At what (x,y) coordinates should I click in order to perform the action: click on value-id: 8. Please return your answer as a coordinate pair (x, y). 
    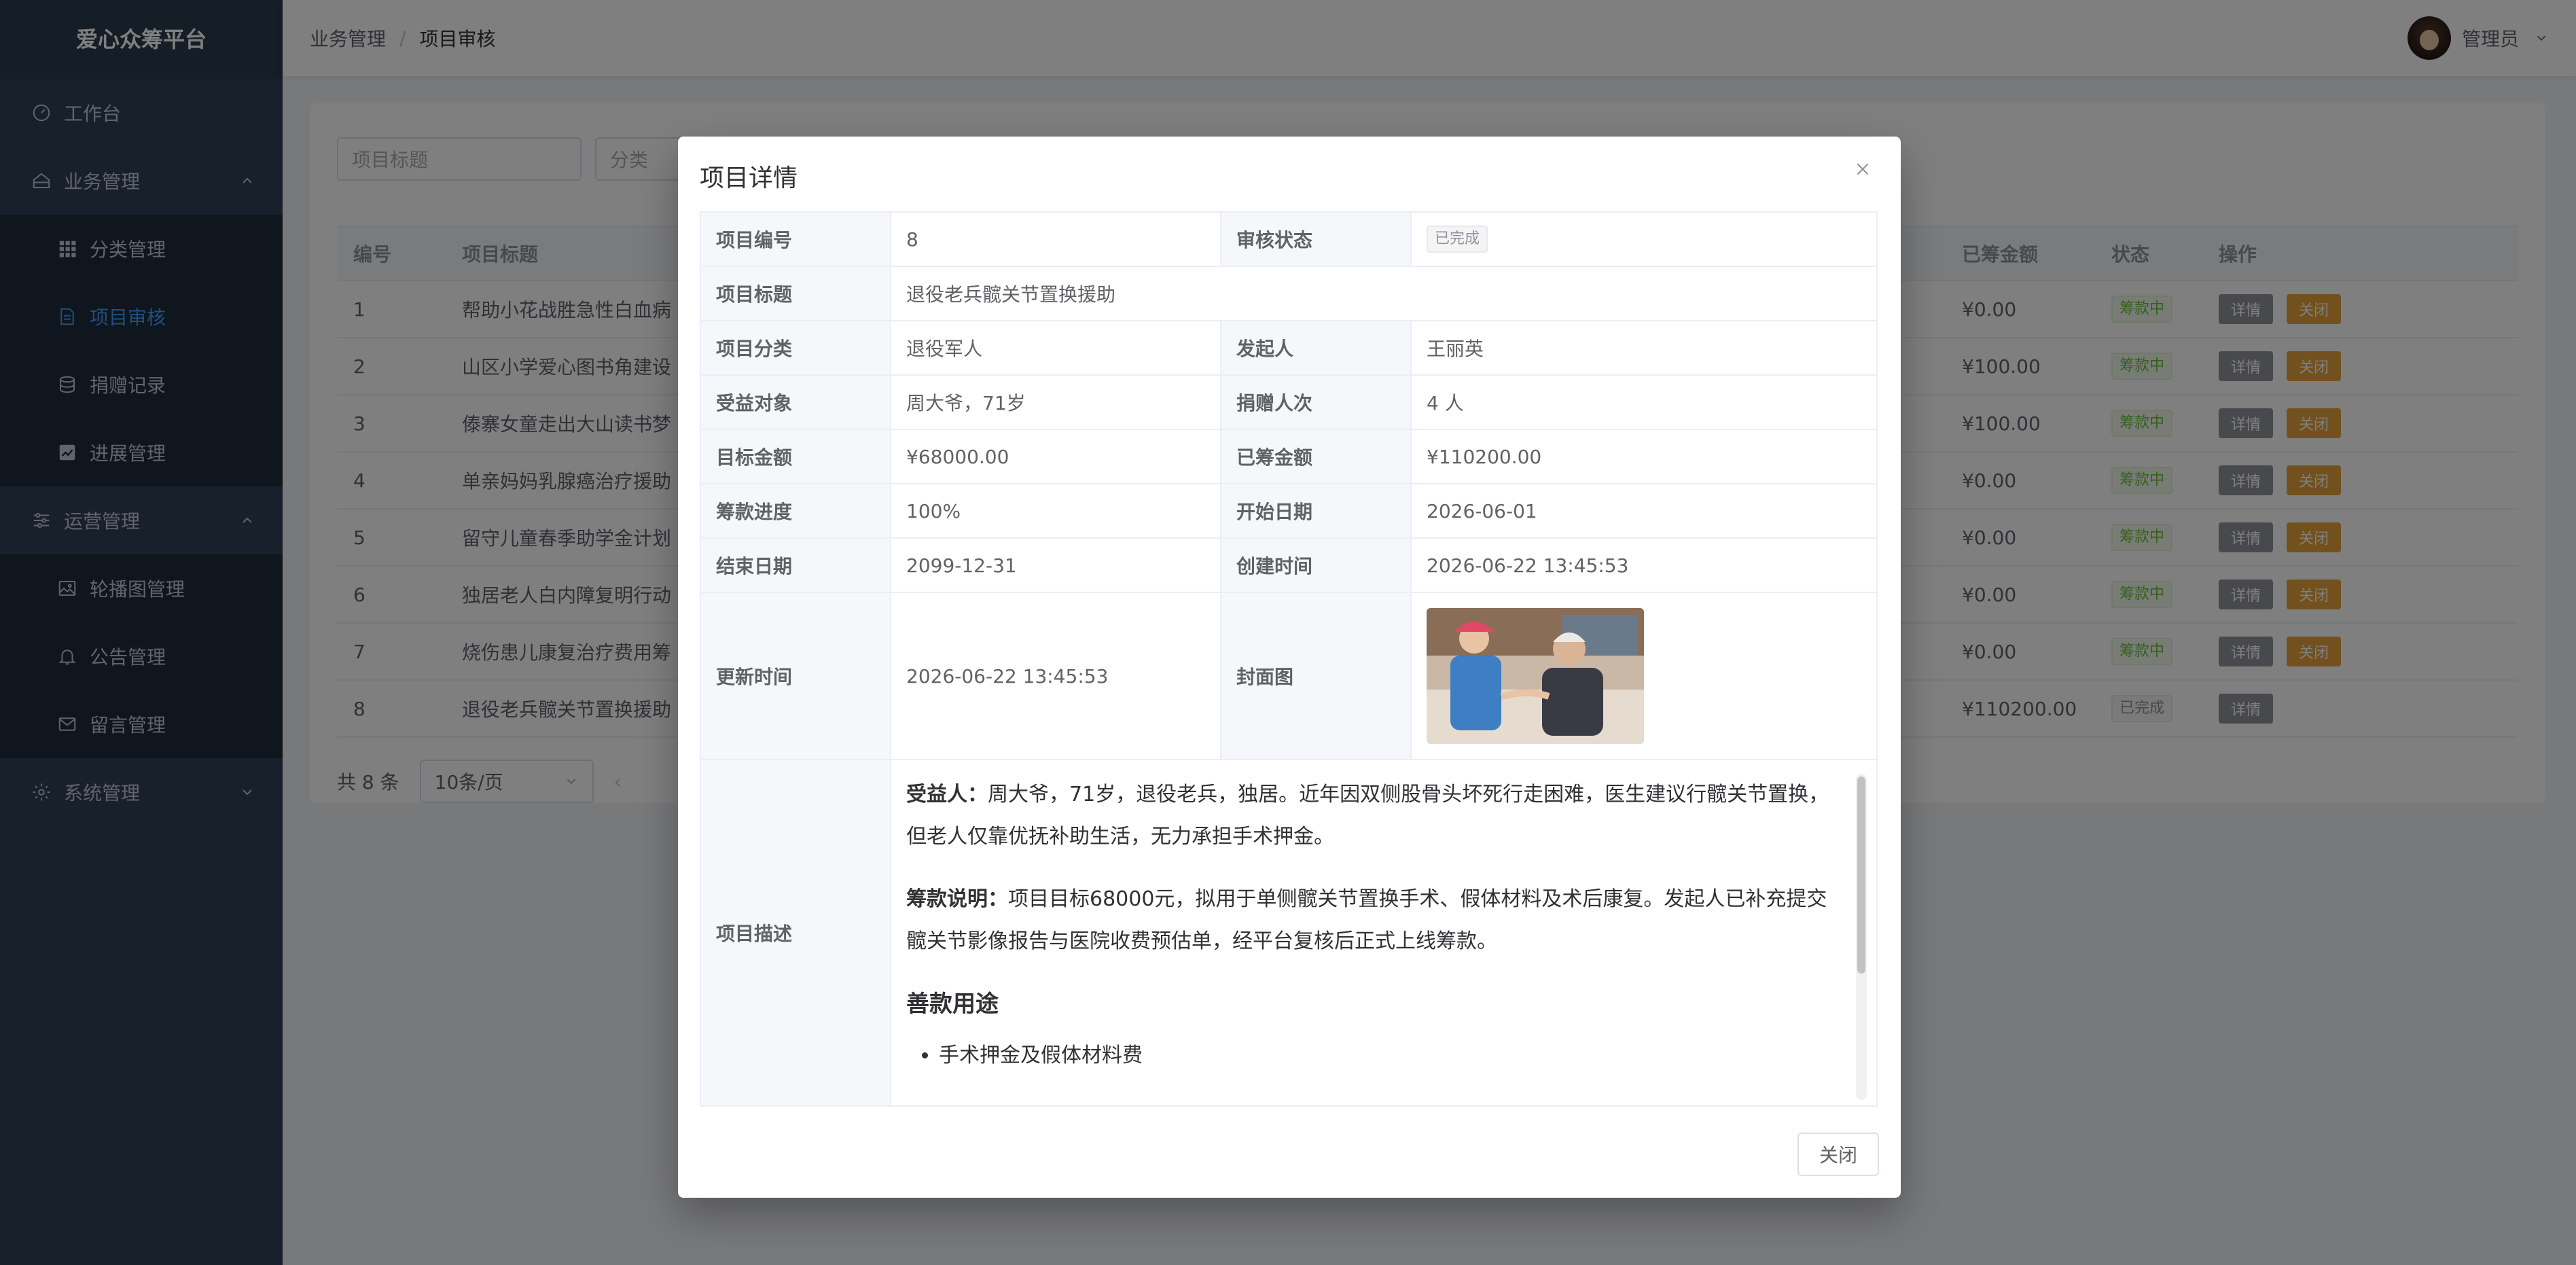
    Looking at the image, I should click on (1055, 239).